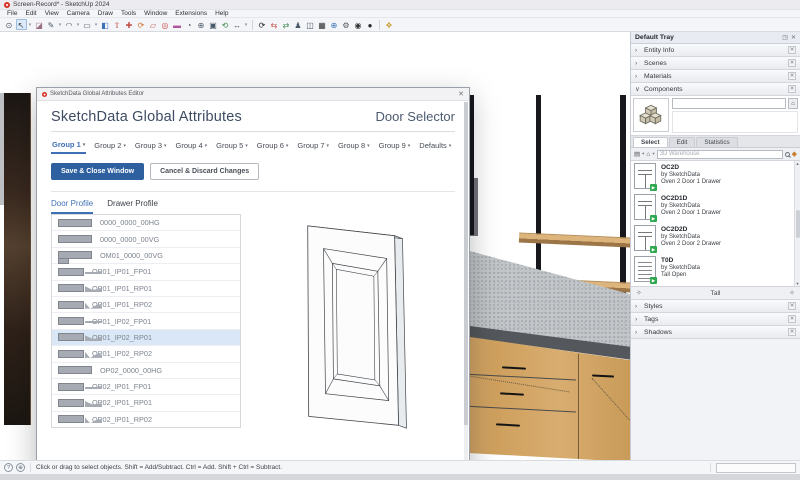 The width and height of the screenshot is (800, 480). Describe the element at coordinates (787, 154) in the screenshot. I see `search-icon` at that location.